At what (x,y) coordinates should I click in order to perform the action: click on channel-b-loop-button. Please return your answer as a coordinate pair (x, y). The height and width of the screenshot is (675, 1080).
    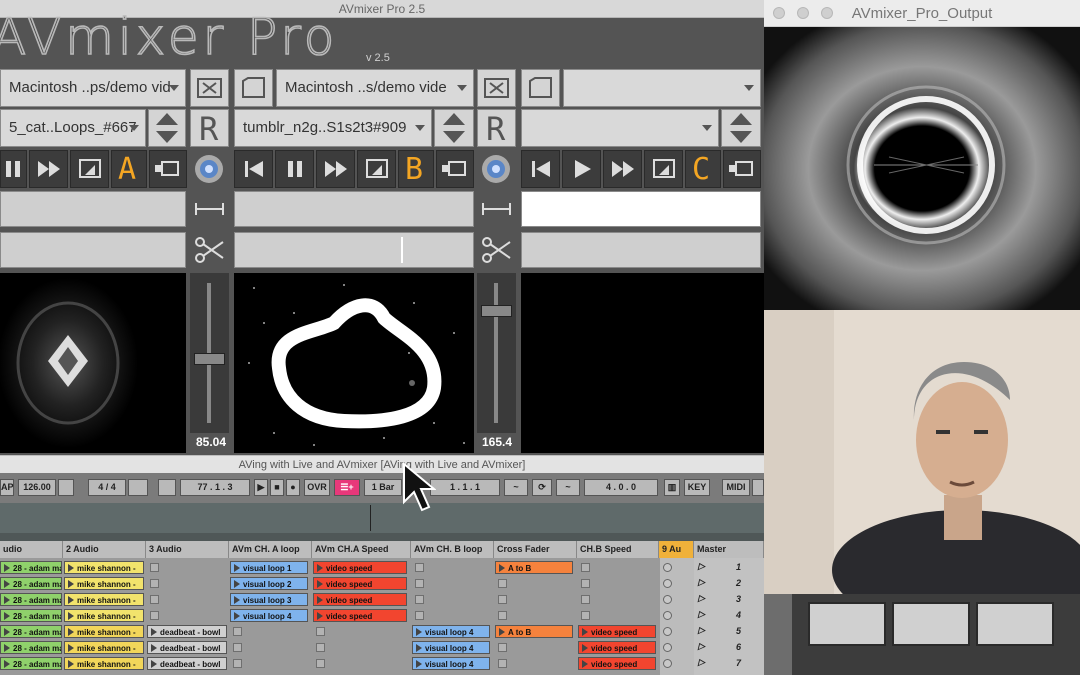
    Looking at the image, I should click on (376, 169).